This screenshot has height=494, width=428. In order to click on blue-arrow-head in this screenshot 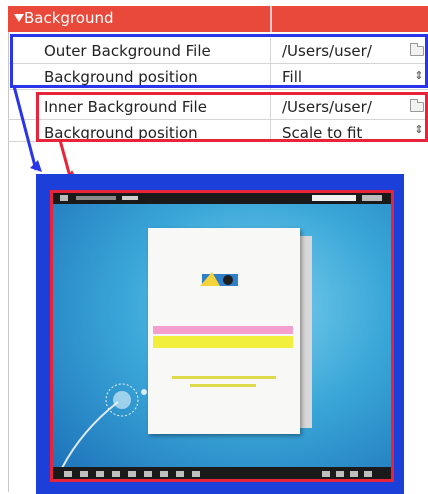, I will do `click(36, 166)`.